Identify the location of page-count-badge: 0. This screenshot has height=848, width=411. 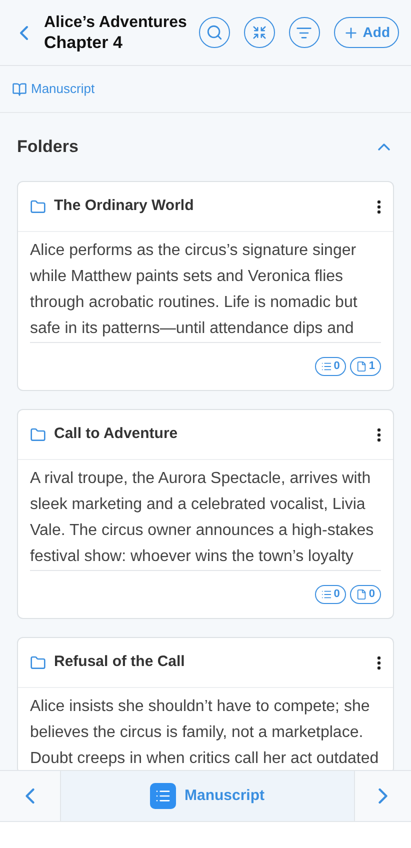
(365, 594).